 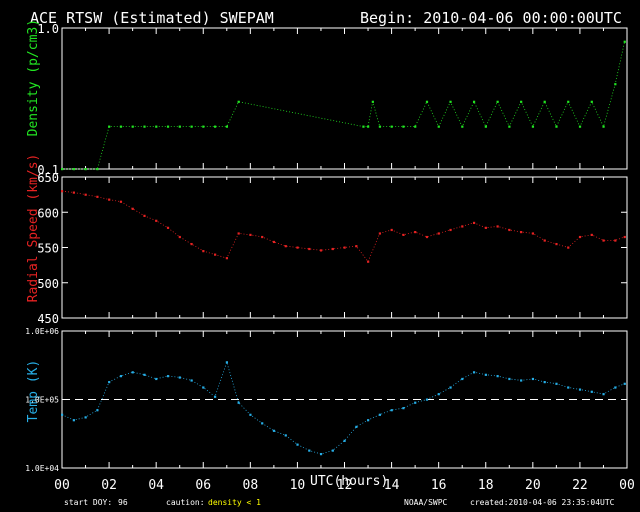 I want to click on y-tick-label: 600, so click(x=48, y=213).